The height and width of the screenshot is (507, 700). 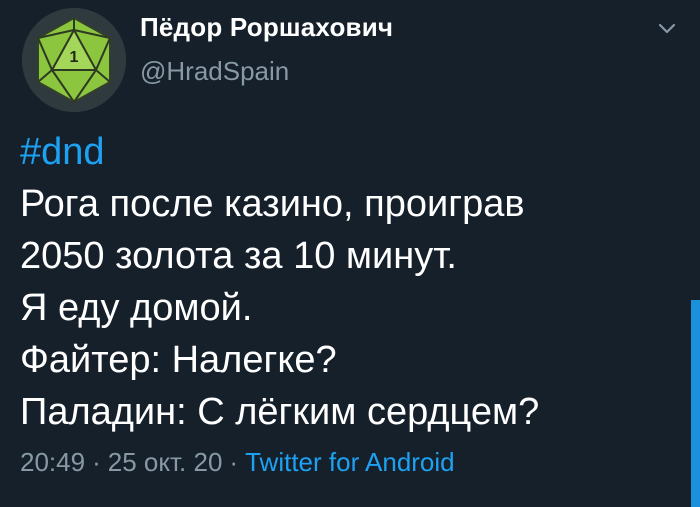 I want to click on tweet-menu-button, so click(x=667, y=29).